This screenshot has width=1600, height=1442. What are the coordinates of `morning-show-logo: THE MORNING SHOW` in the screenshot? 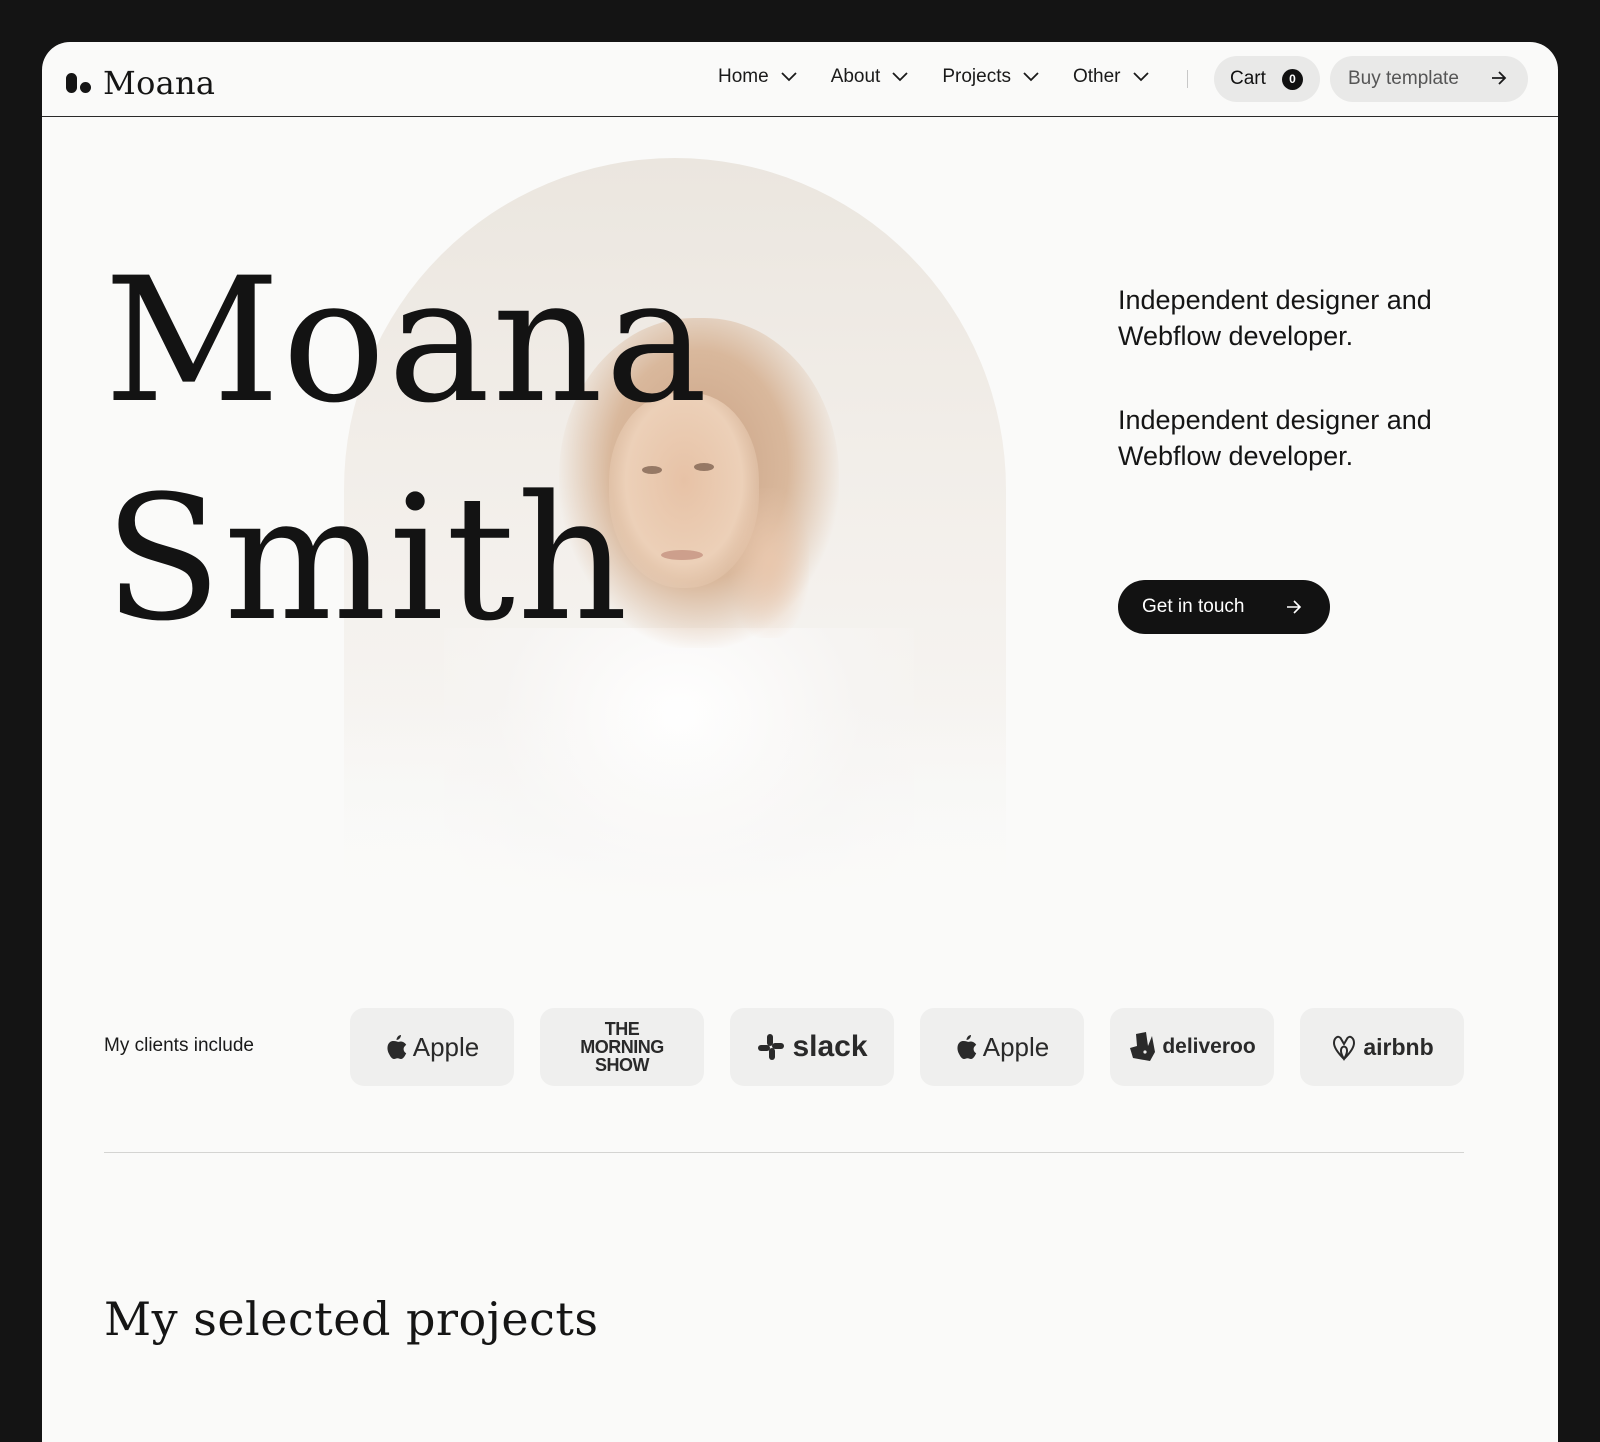 It's located at (622, 1047).